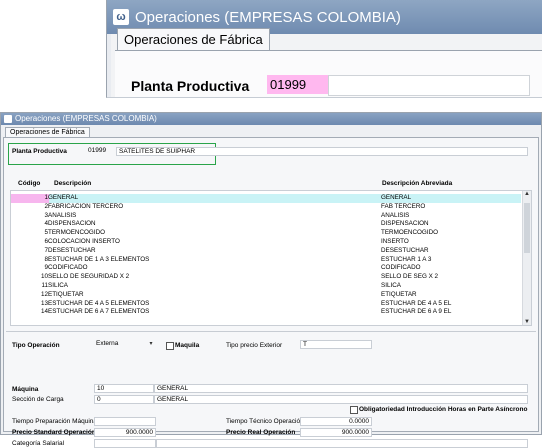  What do you see at coordinates (266, 295) in the screenshot?
I see `table-row: ETIQUETAR 12 ETIQUETAR` at bounding box center [266, 295].